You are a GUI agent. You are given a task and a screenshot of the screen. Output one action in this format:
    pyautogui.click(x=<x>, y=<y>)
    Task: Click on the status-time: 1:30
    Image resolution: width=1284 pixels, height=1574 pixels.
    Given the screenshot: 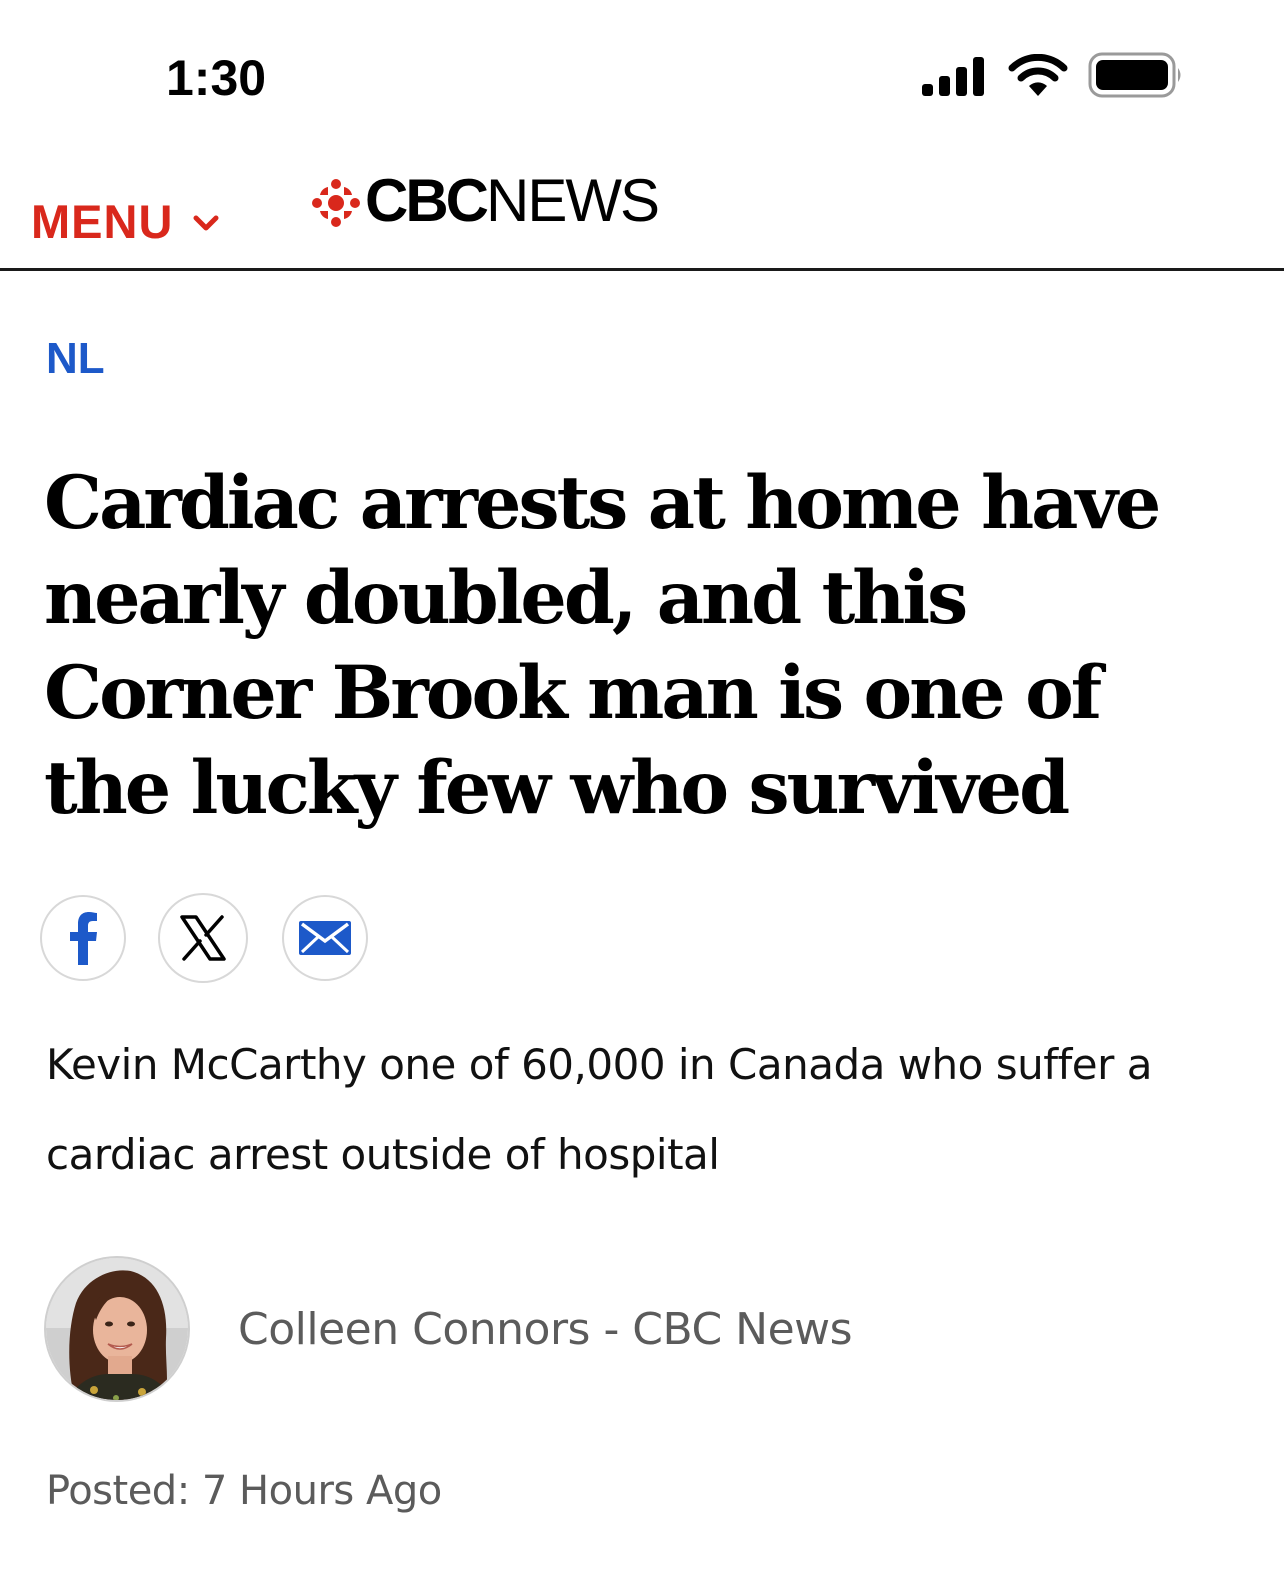 What is the action you would take?
    pyautogui.click(x=216, y=78)
    